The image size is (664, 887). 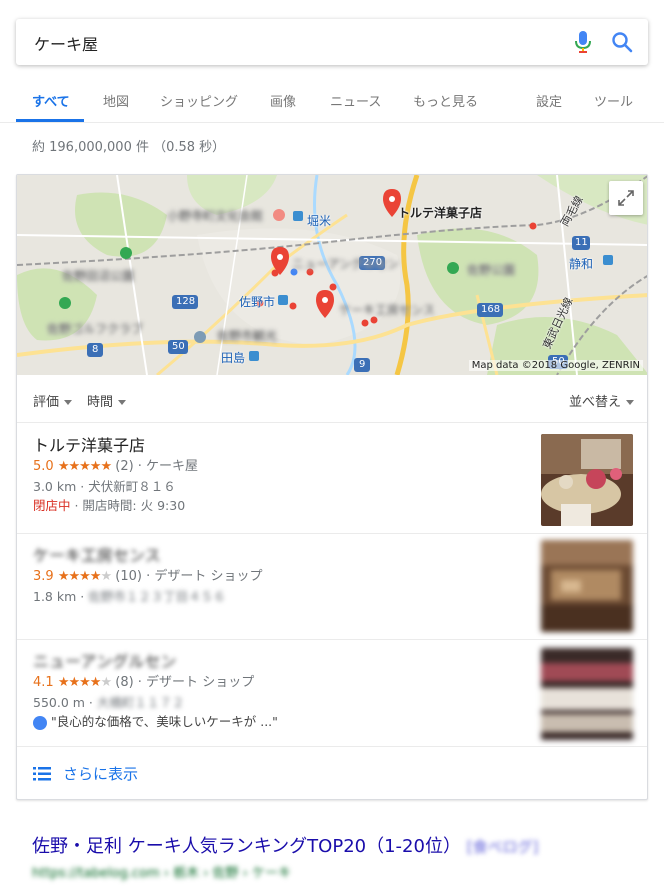 What do you see at coordinates (95, 349) in the screenshot?
I see `route-8: 8` at bounding box center [95, 349].